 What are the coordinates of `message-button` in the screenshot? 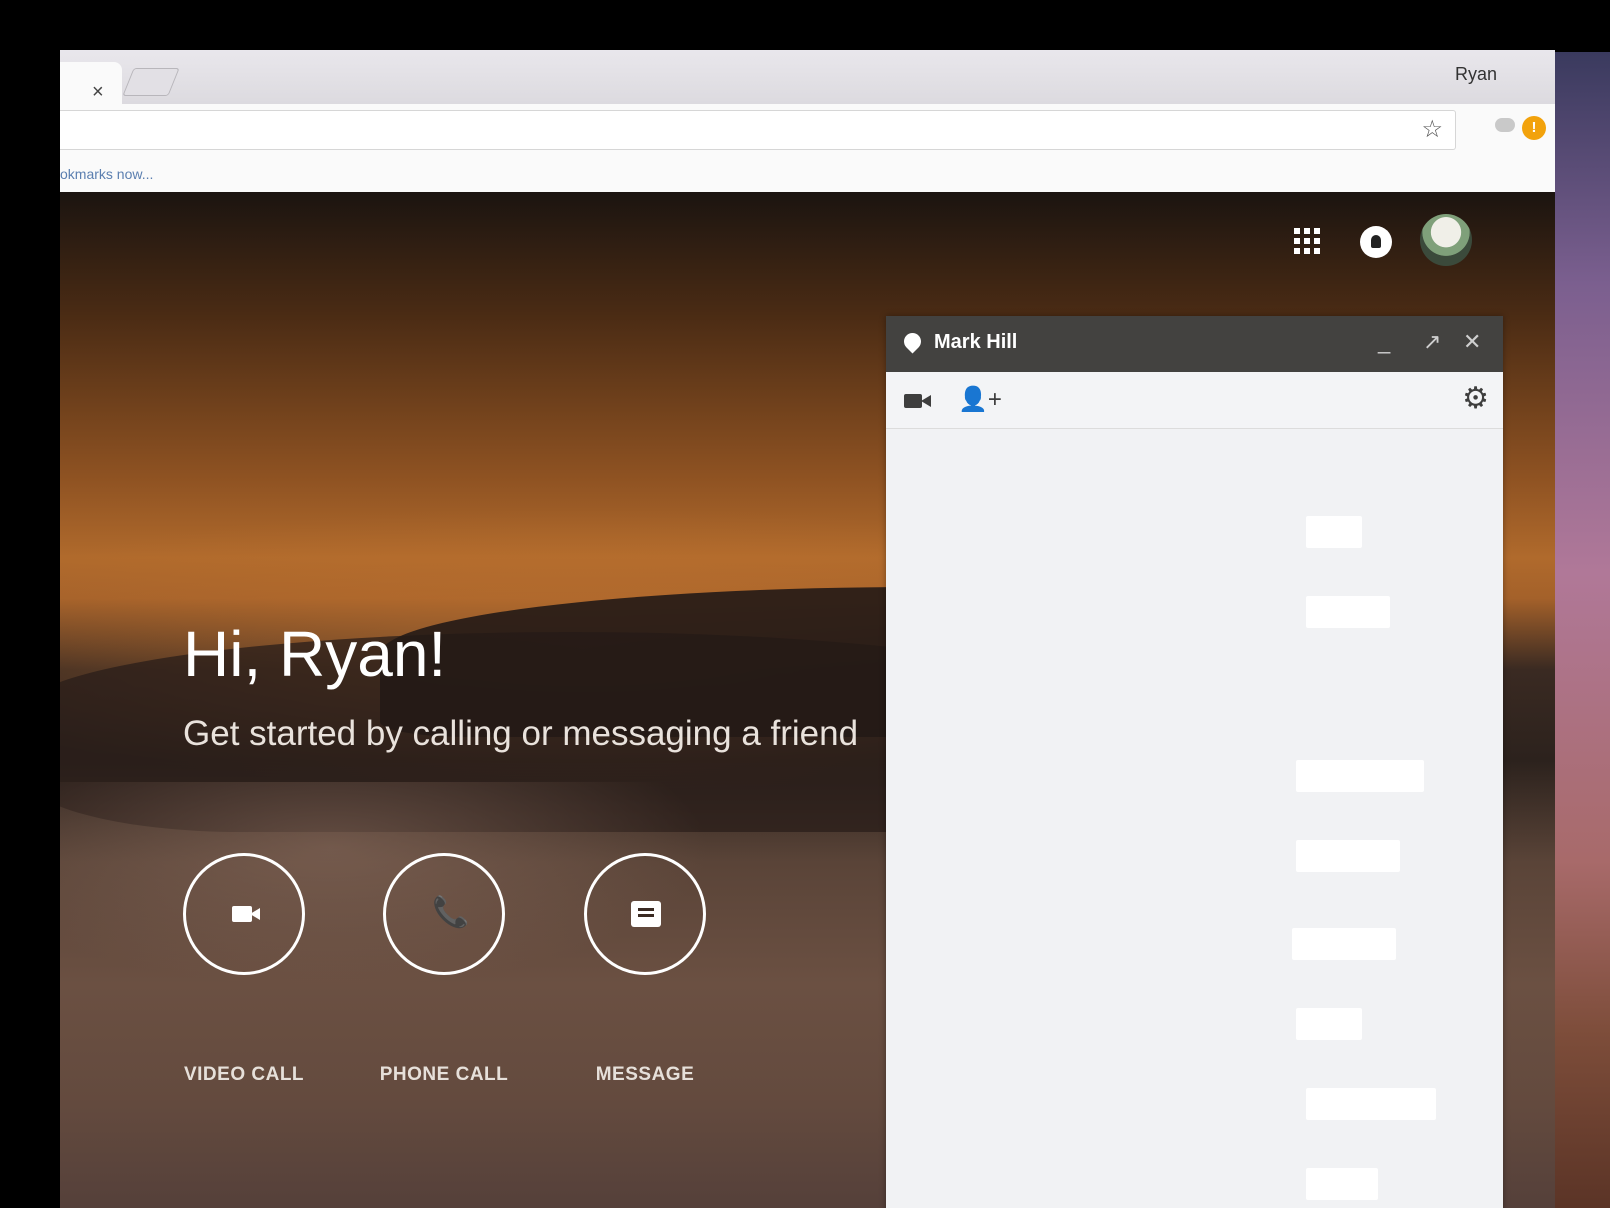 It's located at (645, 914).